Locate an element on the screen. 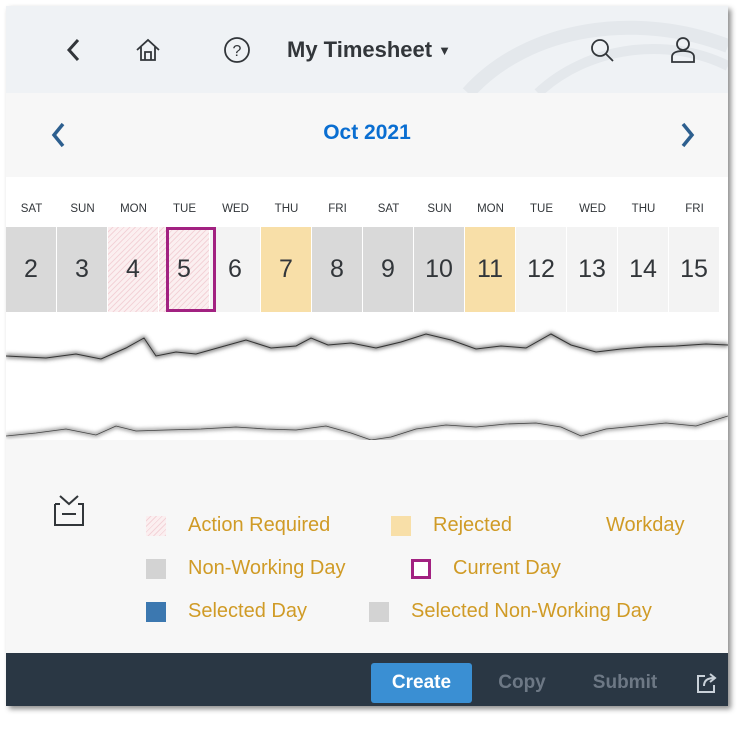 This screenshot has width=737, height=730. legend-label: Rejected is located at coordinates (472, 525).